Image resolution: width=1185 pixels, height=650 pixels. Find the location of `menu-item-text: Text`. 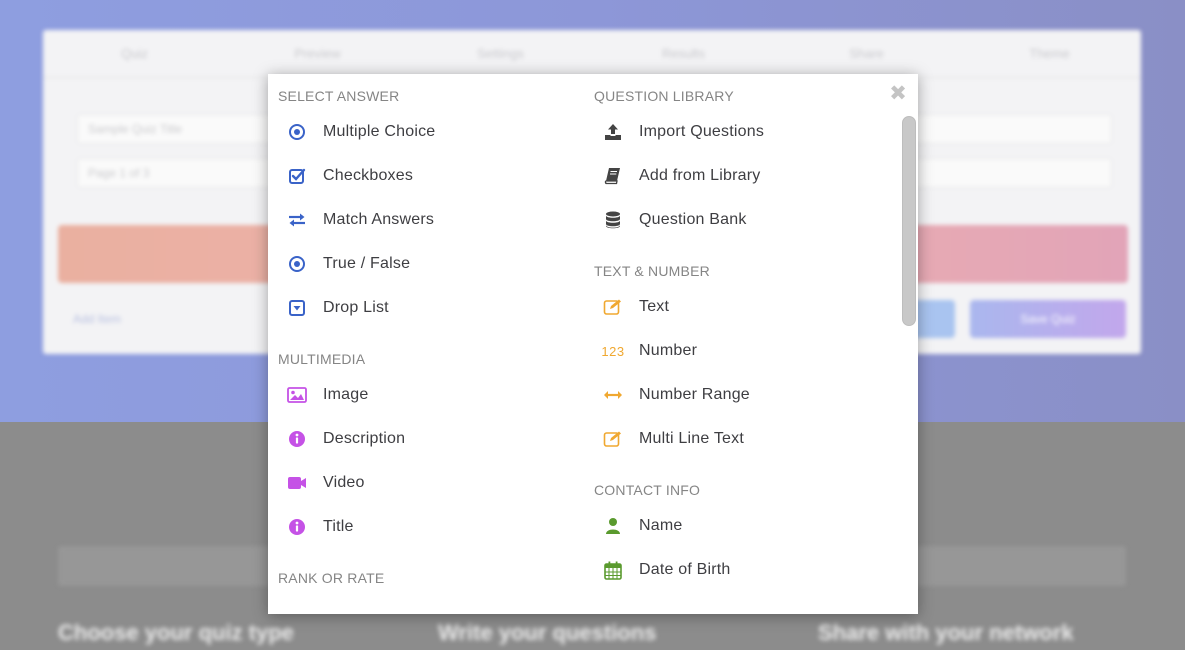

menu-item-text: Text is located at coordinates (744, 307).